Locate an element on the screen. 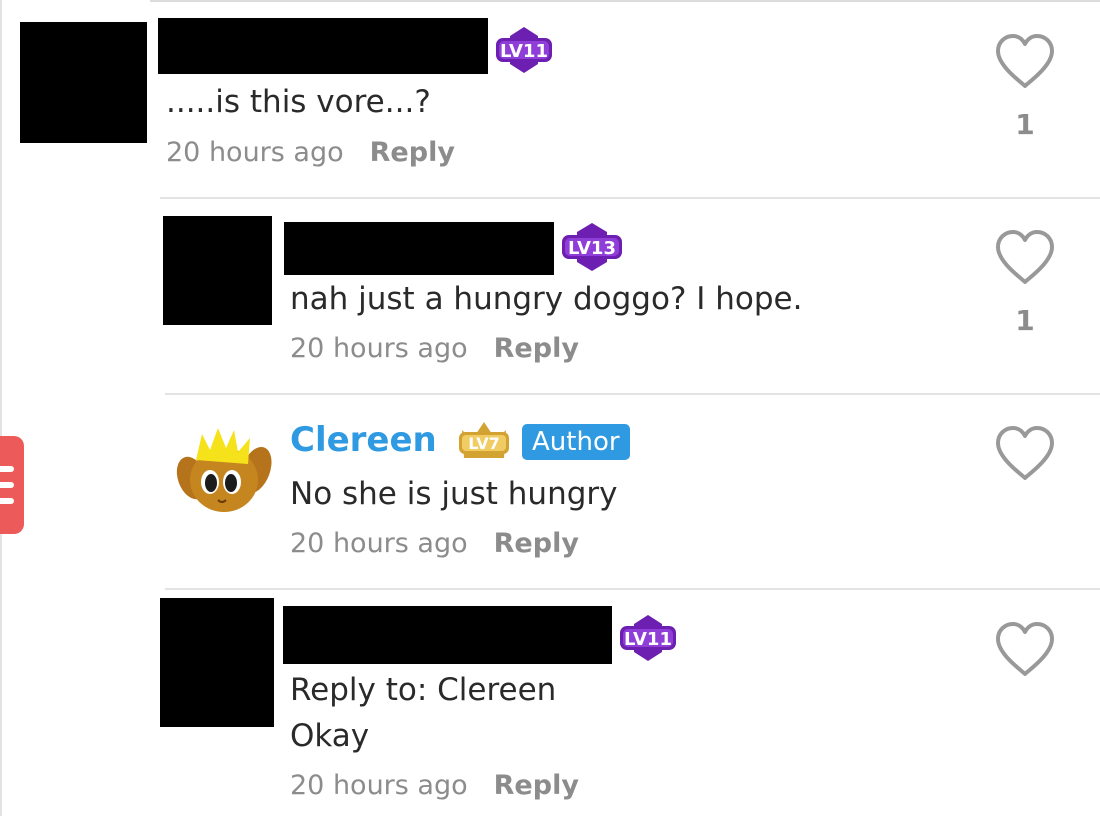  top-divider is located at coordinates (625, 1).